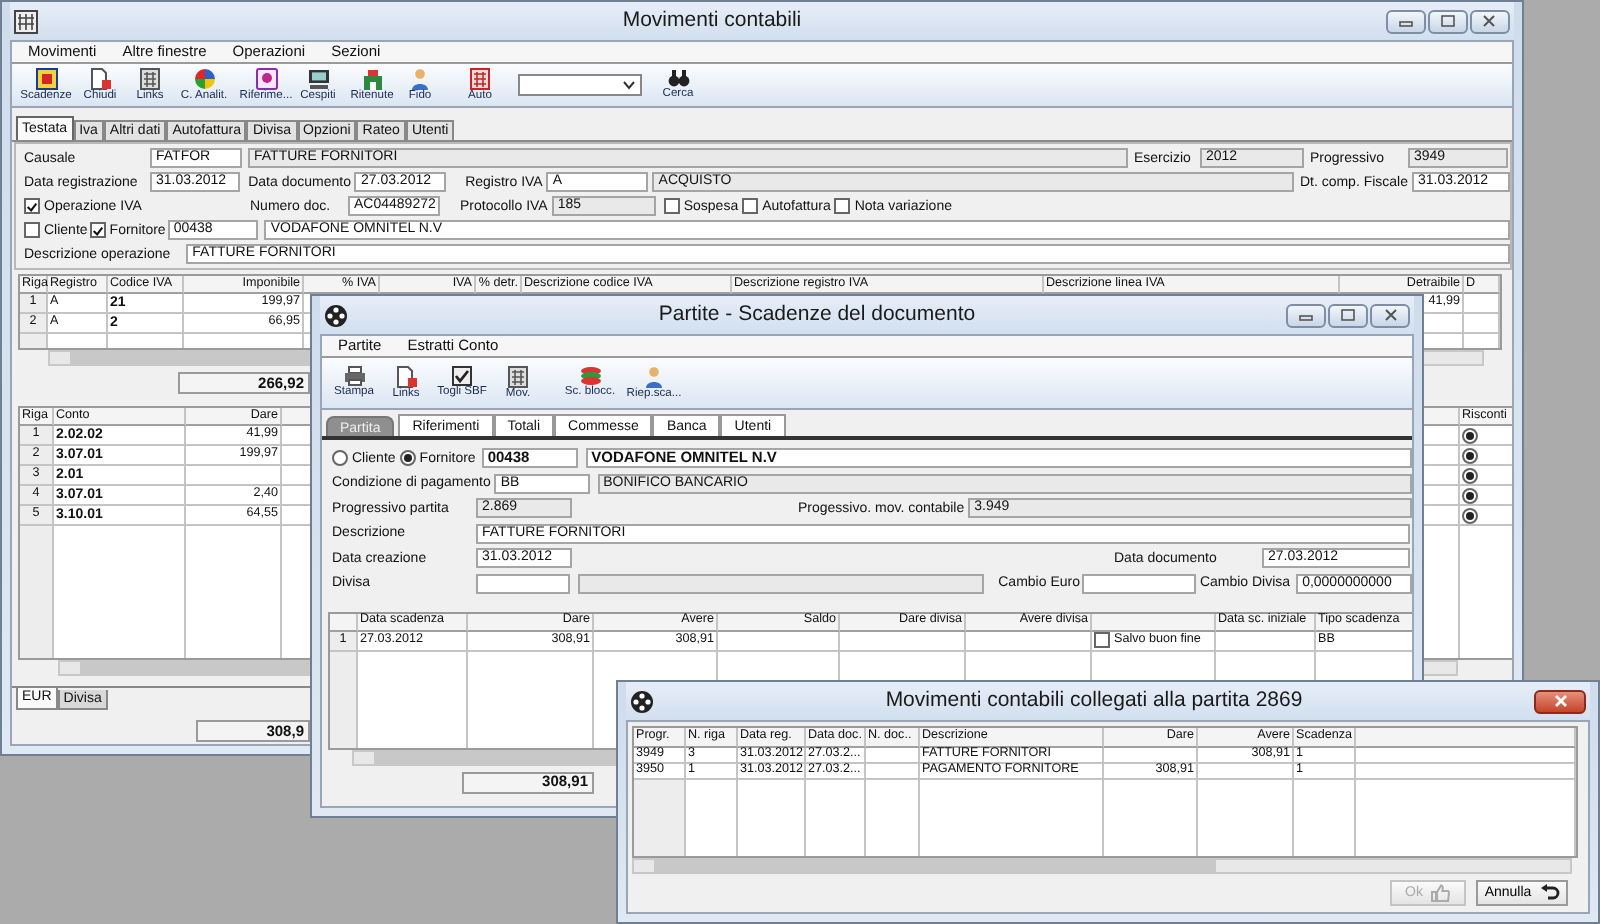 This screenshot has height=924, width=1600. Describe the element at coordinates (678, 78) in the screenshot. I see `binoculars-icon` at that location.